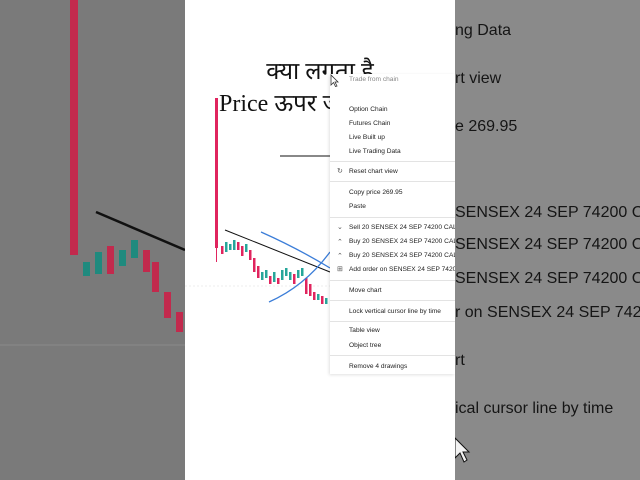 This screenshot has width=640, height=480. I want to click on menu-item-object-tree: Object tree, so click(402, 345).